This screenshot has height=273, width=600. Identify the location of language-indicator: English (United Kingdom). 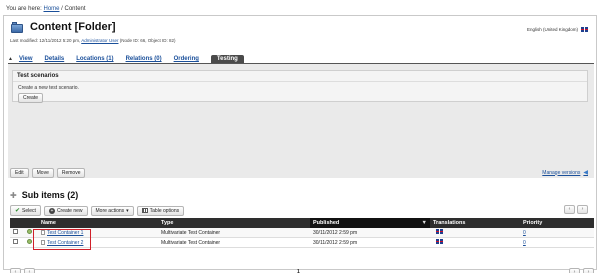
(557, 29).